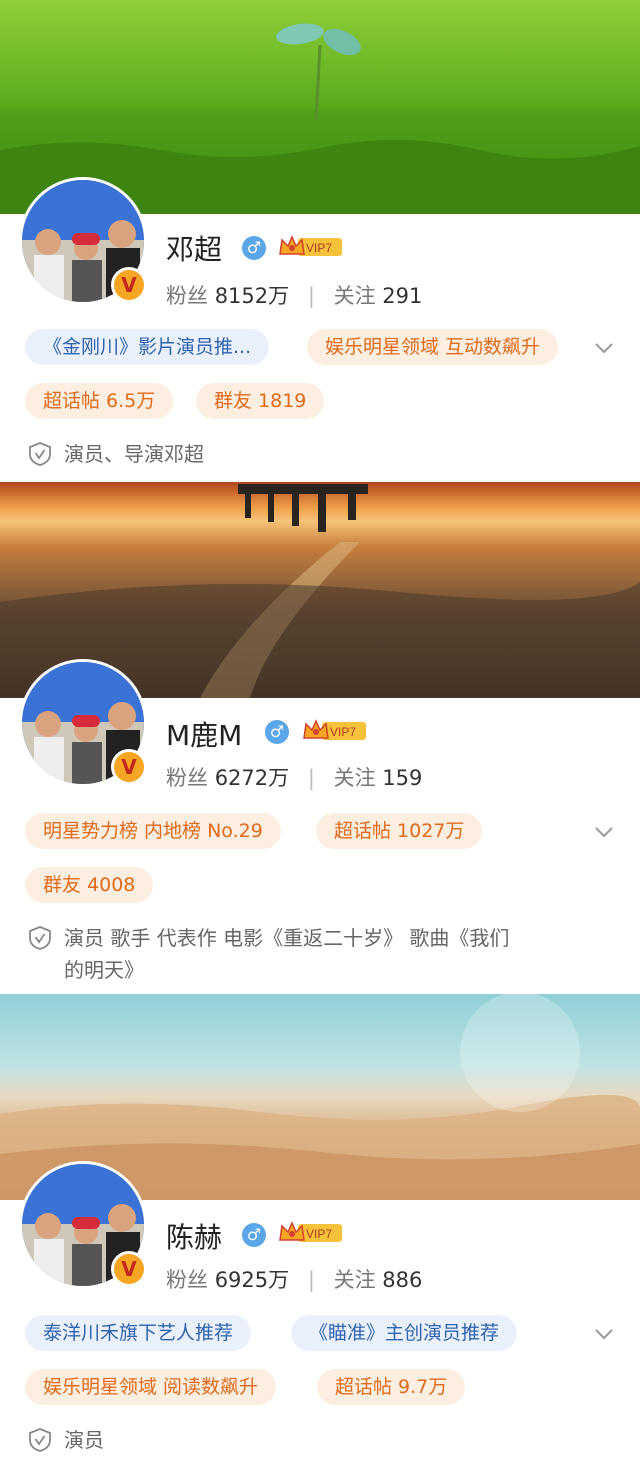 The width and height of the screenshot is (640, 1466). Describe the element at coordinates (252, 1280) in the screenshot. I see `fans-count: 6925万` at that location.